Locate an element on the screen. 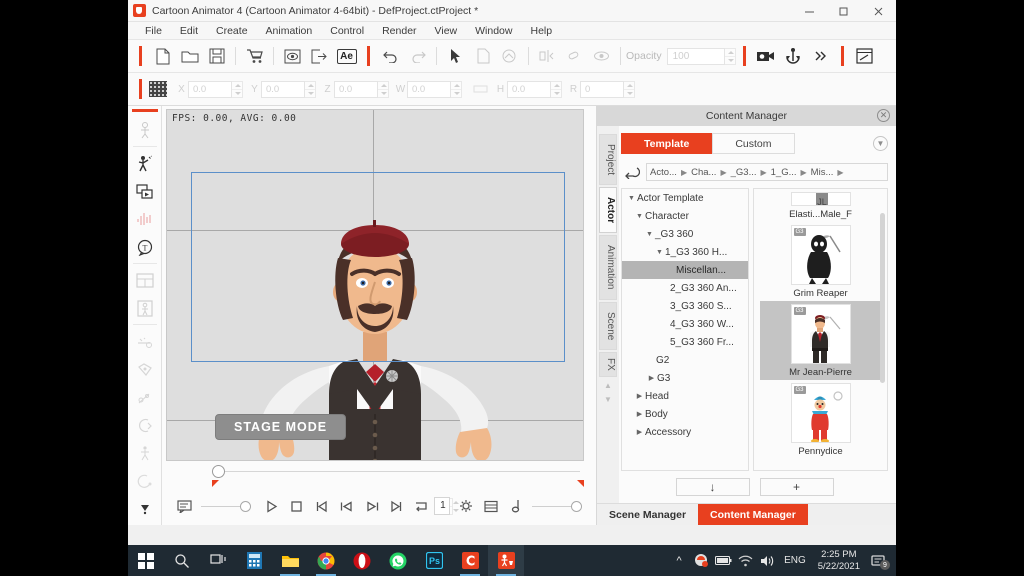 The image size is (1024, 576). tab-template: Template is located at coordinates (667, 143).